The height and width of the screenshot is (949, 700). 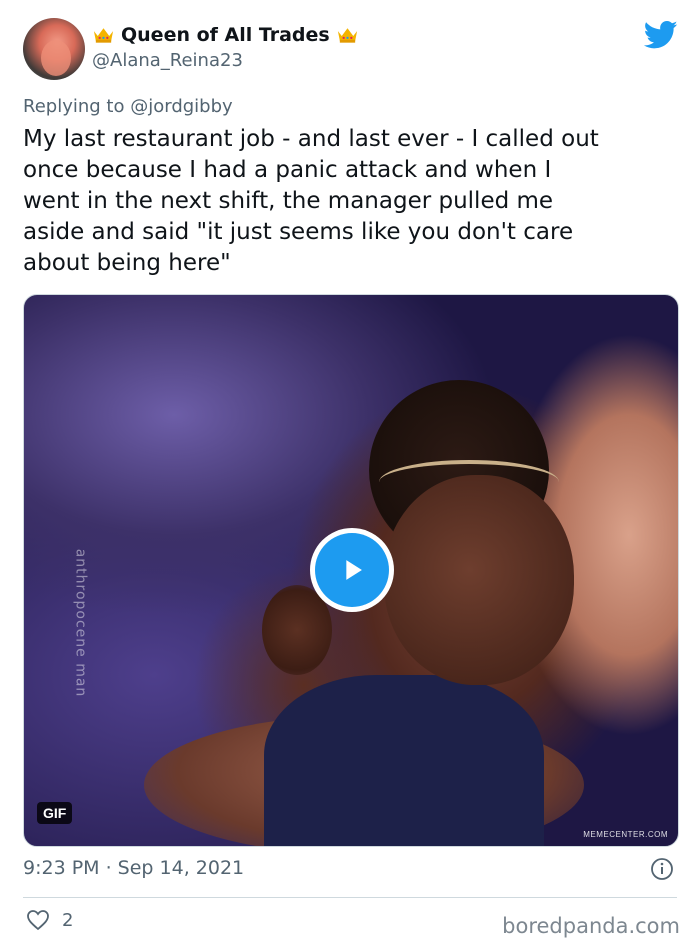 I want to click on like-count: 2, so click(x=68, y=920).